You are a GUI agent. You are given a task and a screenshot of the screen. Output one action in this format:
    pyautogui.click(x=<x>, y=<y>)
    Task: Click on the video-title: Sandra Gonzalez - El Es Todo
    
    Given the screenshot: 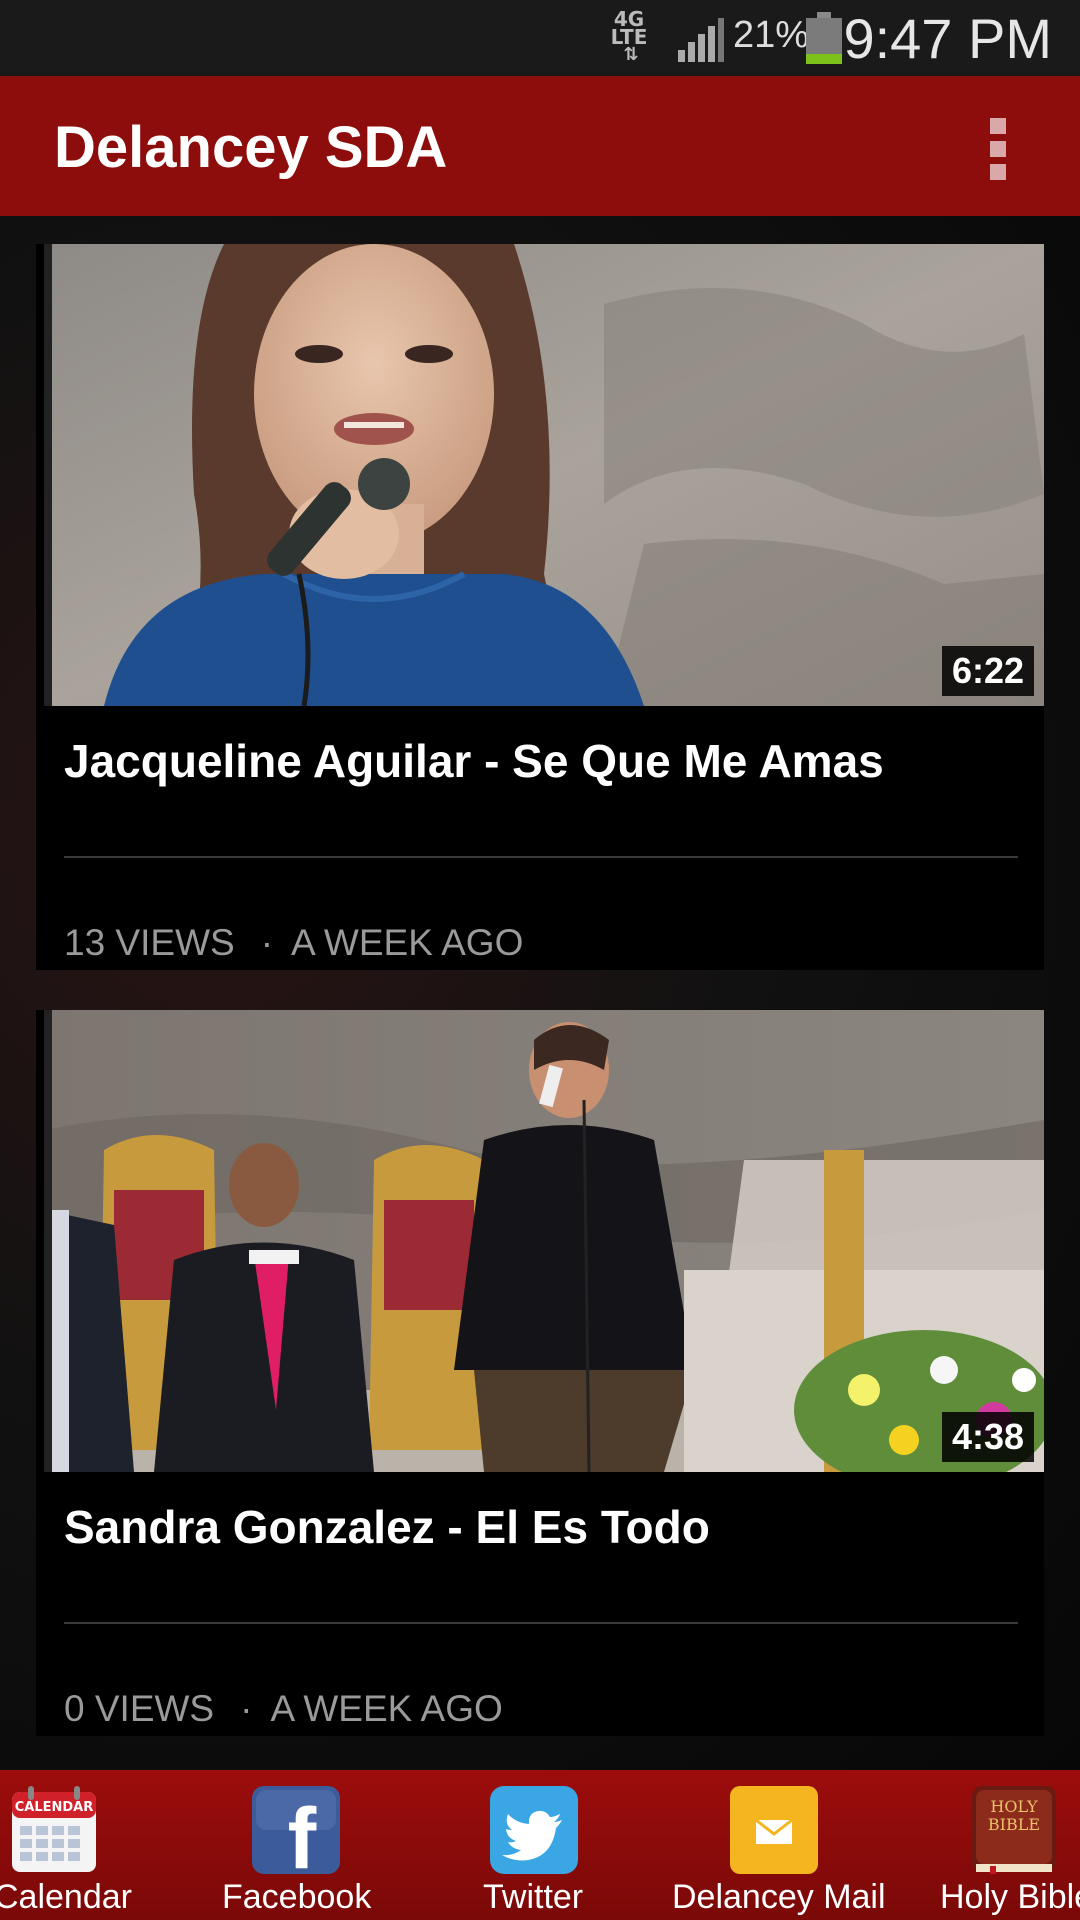 What is the action you would take?
    pyautogui.click(x=387, y=1527)
    